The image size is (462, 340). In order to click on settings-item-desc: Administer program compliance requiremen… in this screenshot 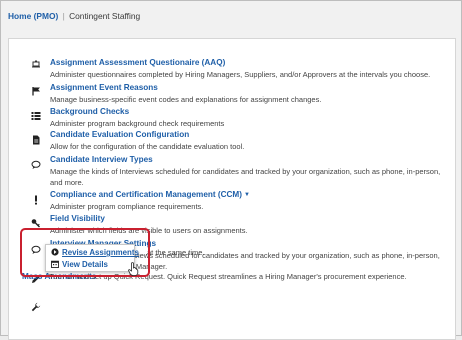, I will do `click(127, 206)`.